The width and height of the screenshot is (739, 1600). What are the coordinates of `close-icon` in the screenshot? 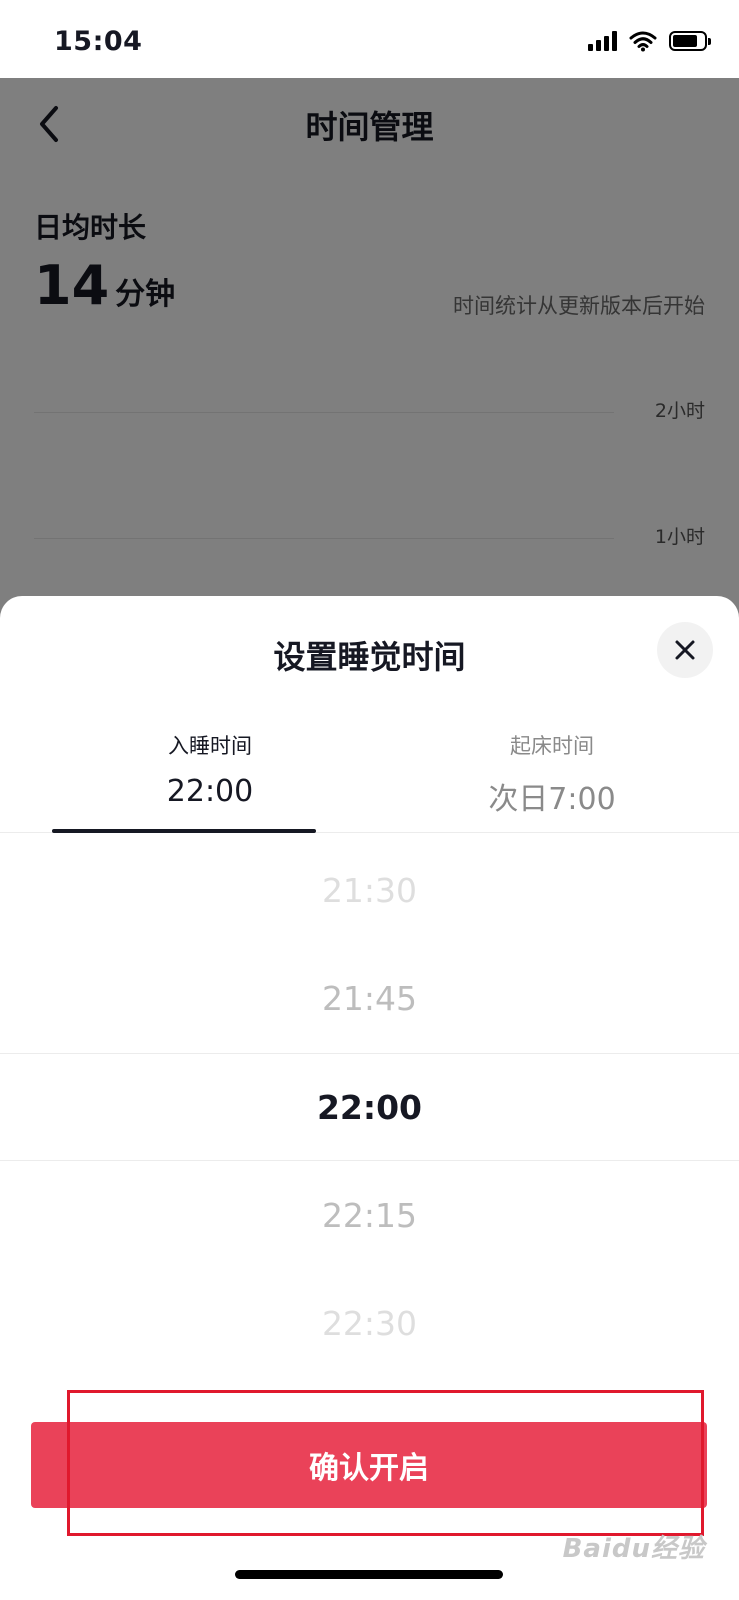 It's located at (685, 650).